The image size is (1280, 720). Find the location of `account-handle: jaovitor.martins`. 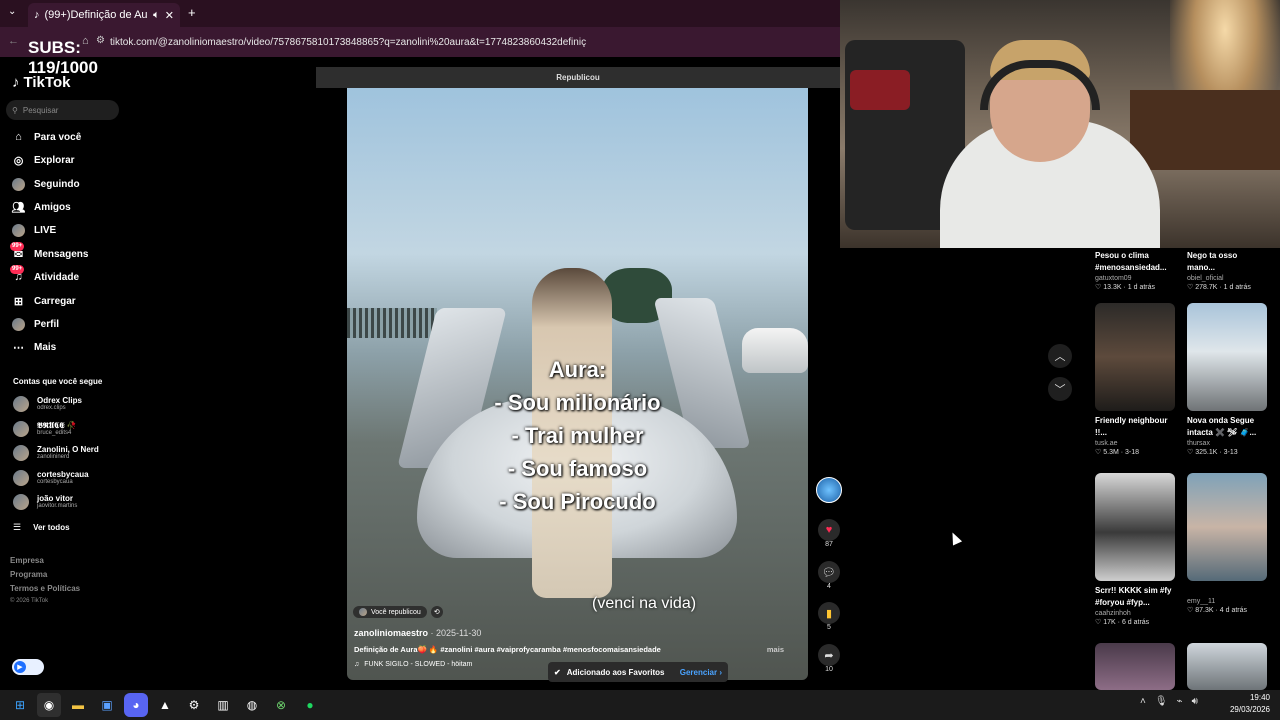

account-handle: jaovitor.martins is located at coordinates (57, 506).